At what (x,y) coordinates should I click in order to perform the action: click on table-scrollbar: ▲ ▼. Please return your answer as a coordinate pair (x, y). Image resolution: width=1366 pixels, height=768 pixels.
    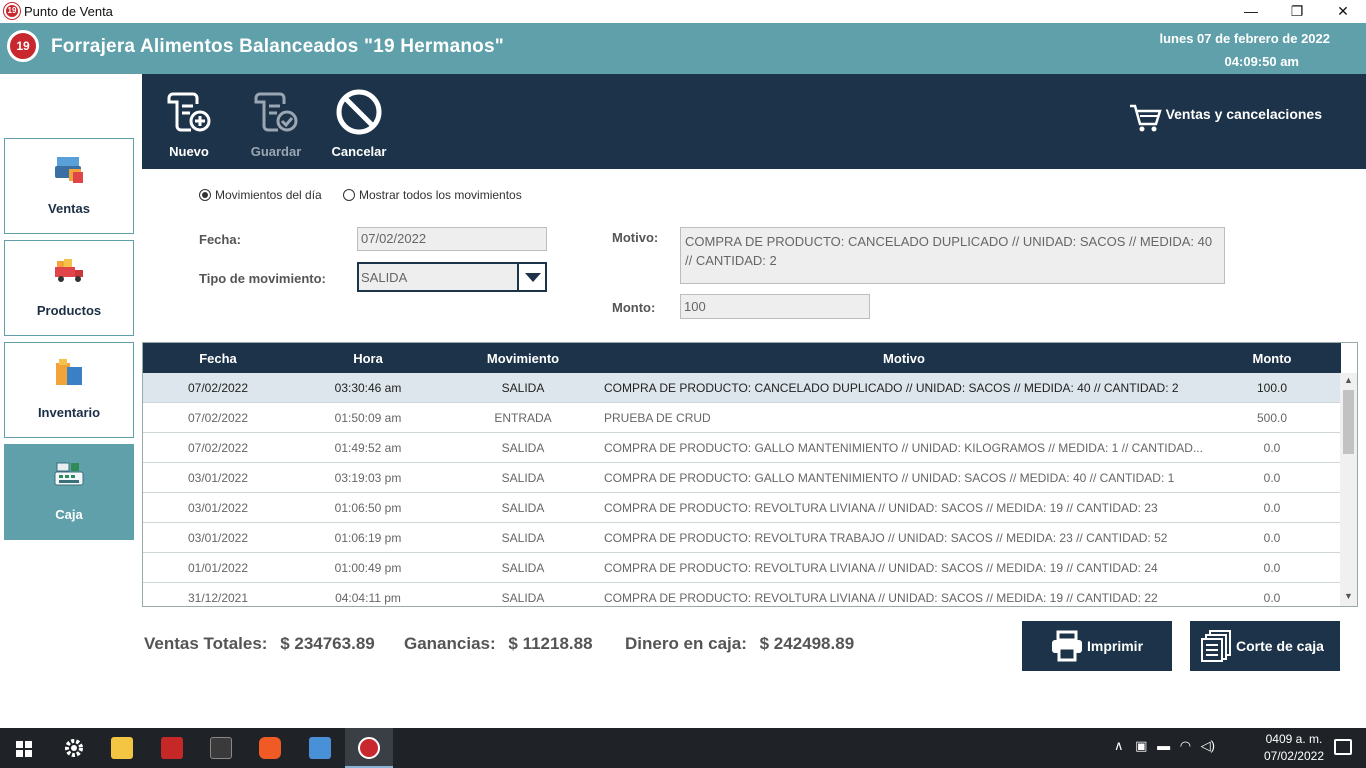
    Looking at the image, I should click on (1348, 489).